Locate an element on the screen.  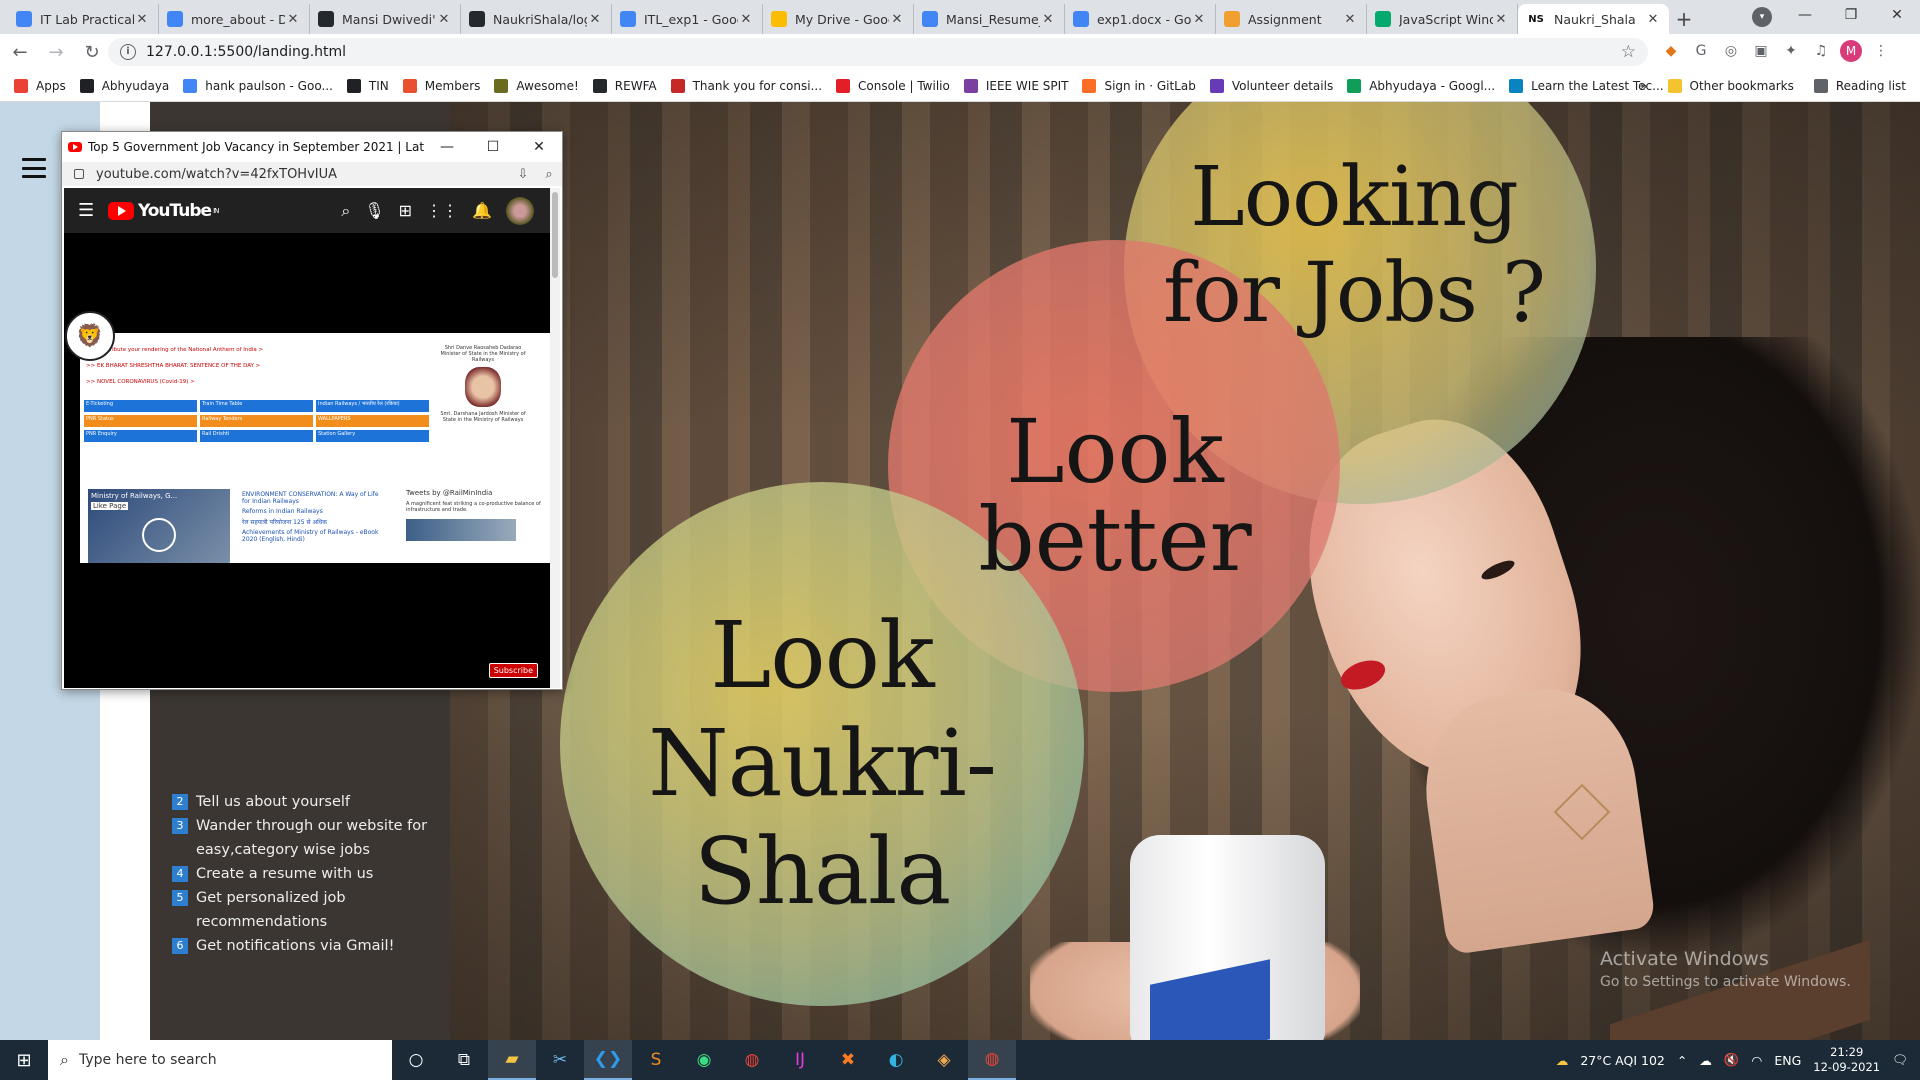
restore-icon: ❐ is located at coordinates (1851, 15).